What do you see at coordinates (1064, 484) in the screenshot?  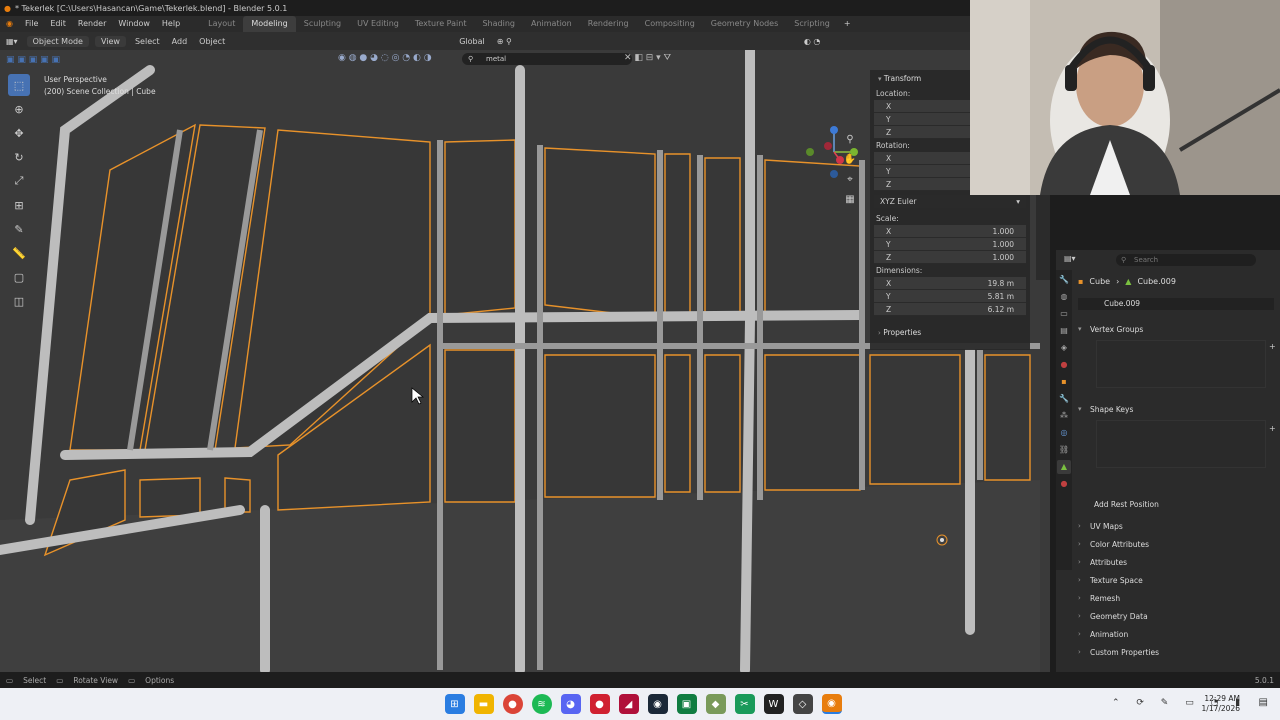 I see `material-tab-icon: ●` at bounding box center [1064, 484].